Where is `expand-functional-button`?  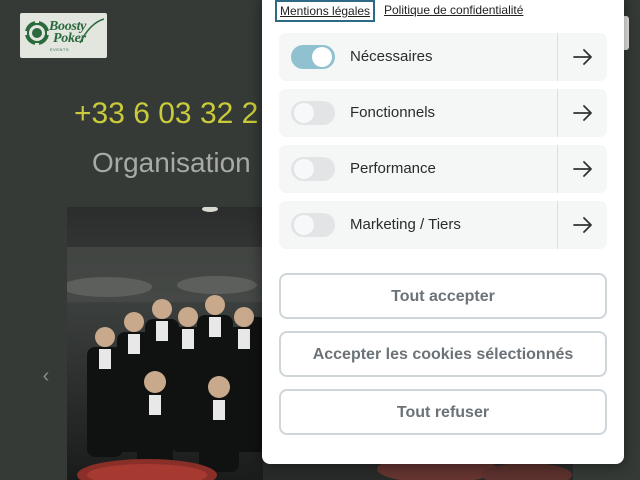
expand-functional-button is located at coordinates (582, 113).